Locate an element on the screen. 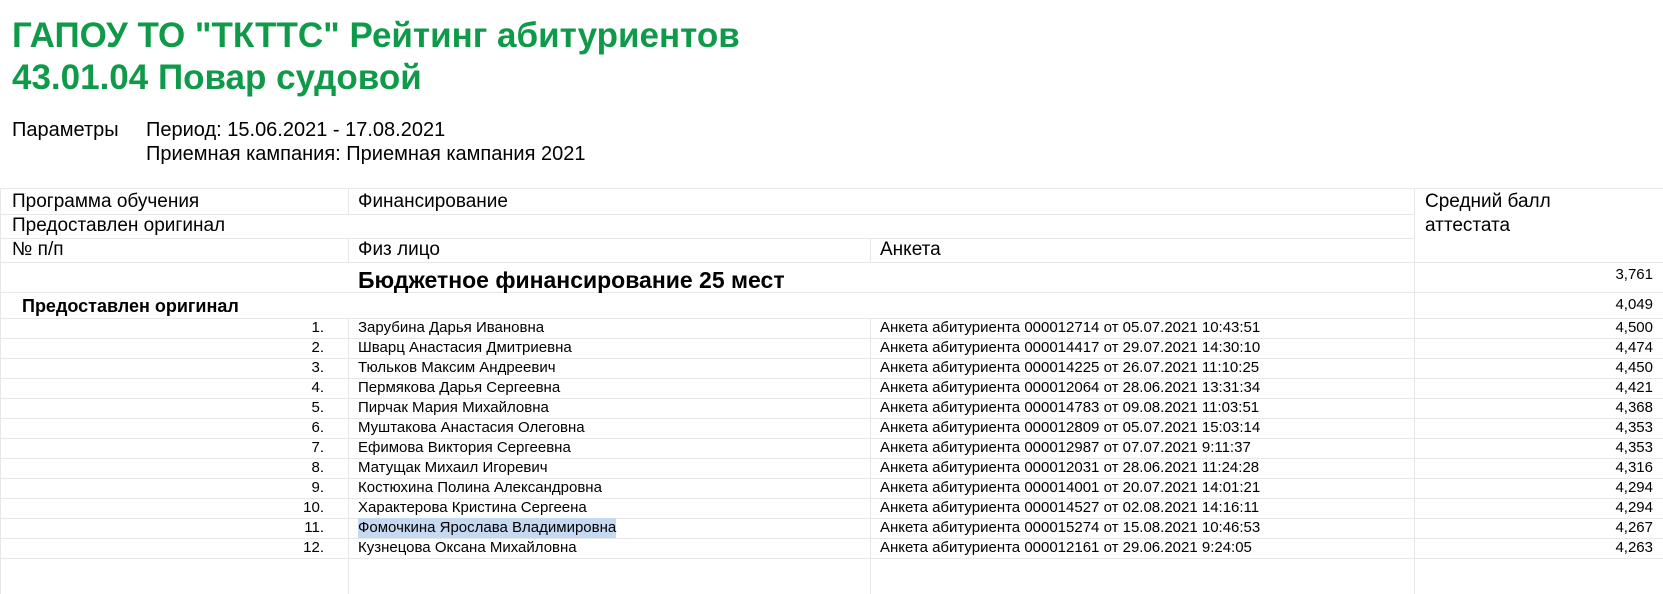 Image resolution: width=1663 pixels, height=594 pixels. group-original-title: Предоставлен оригинал is located at coordinates (130, 306).